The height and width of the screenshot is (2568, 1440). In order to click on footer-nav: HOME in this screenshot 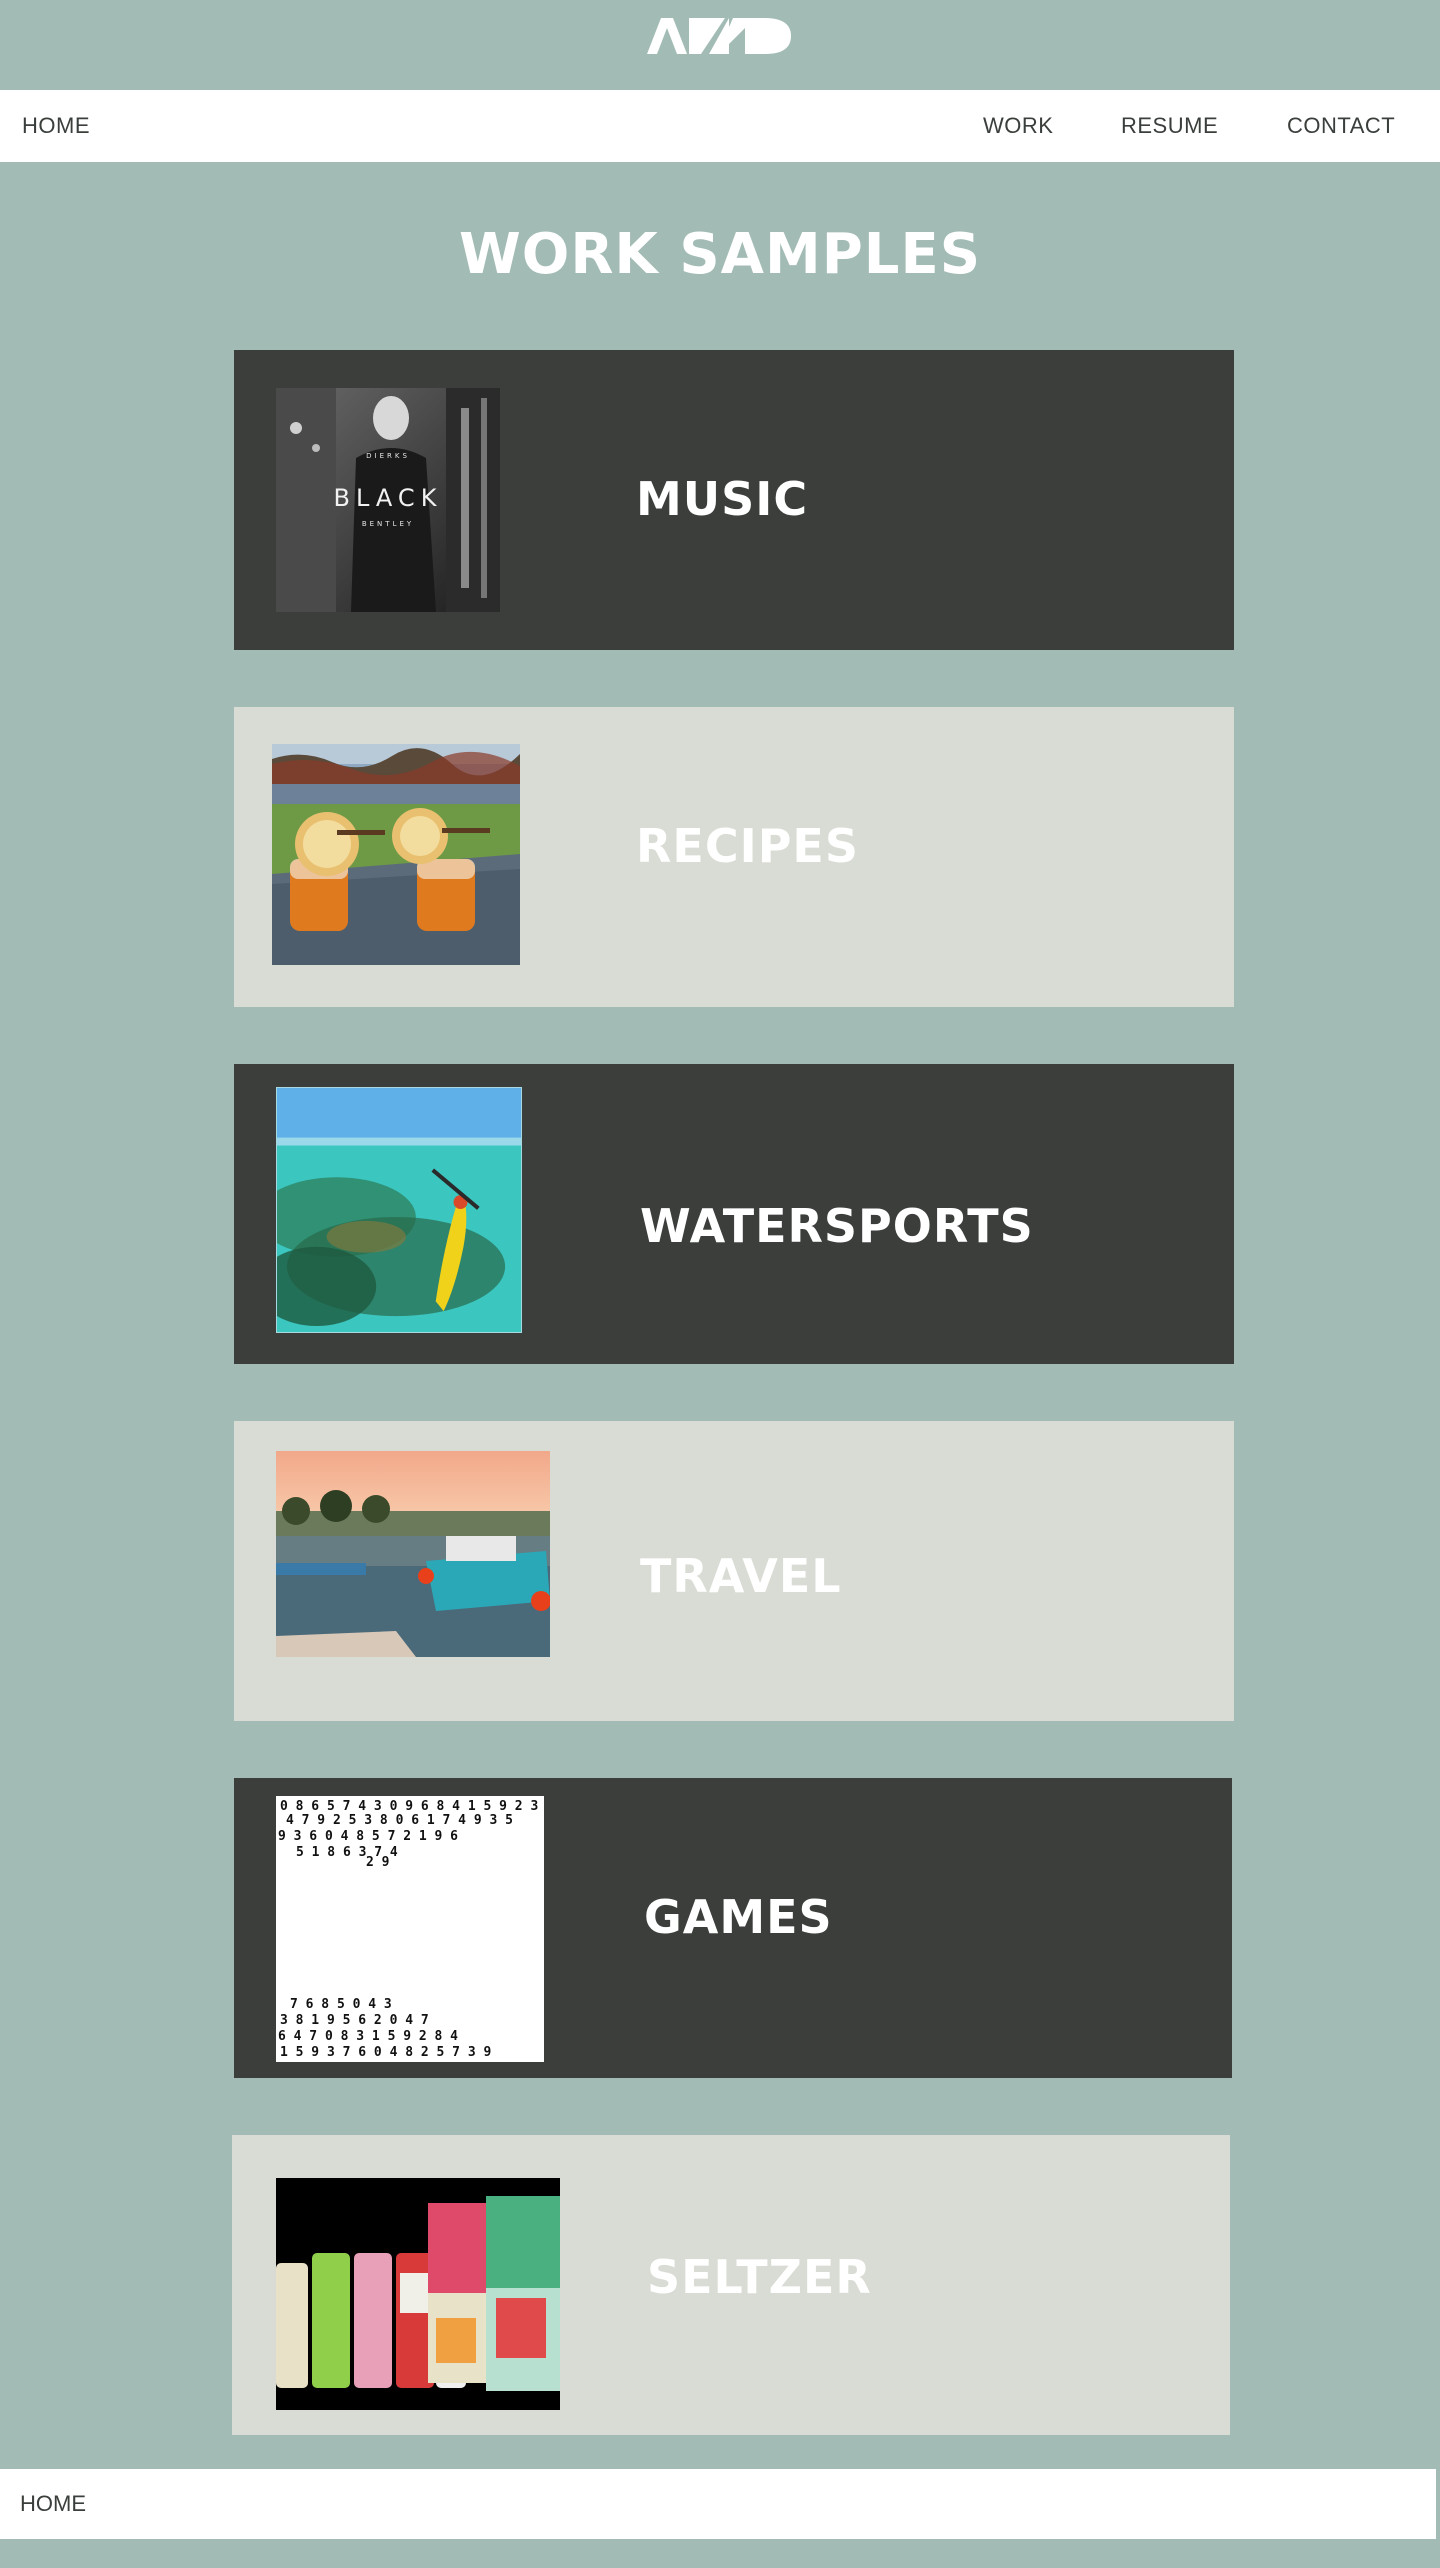, I will do `click(718, 2504)`.